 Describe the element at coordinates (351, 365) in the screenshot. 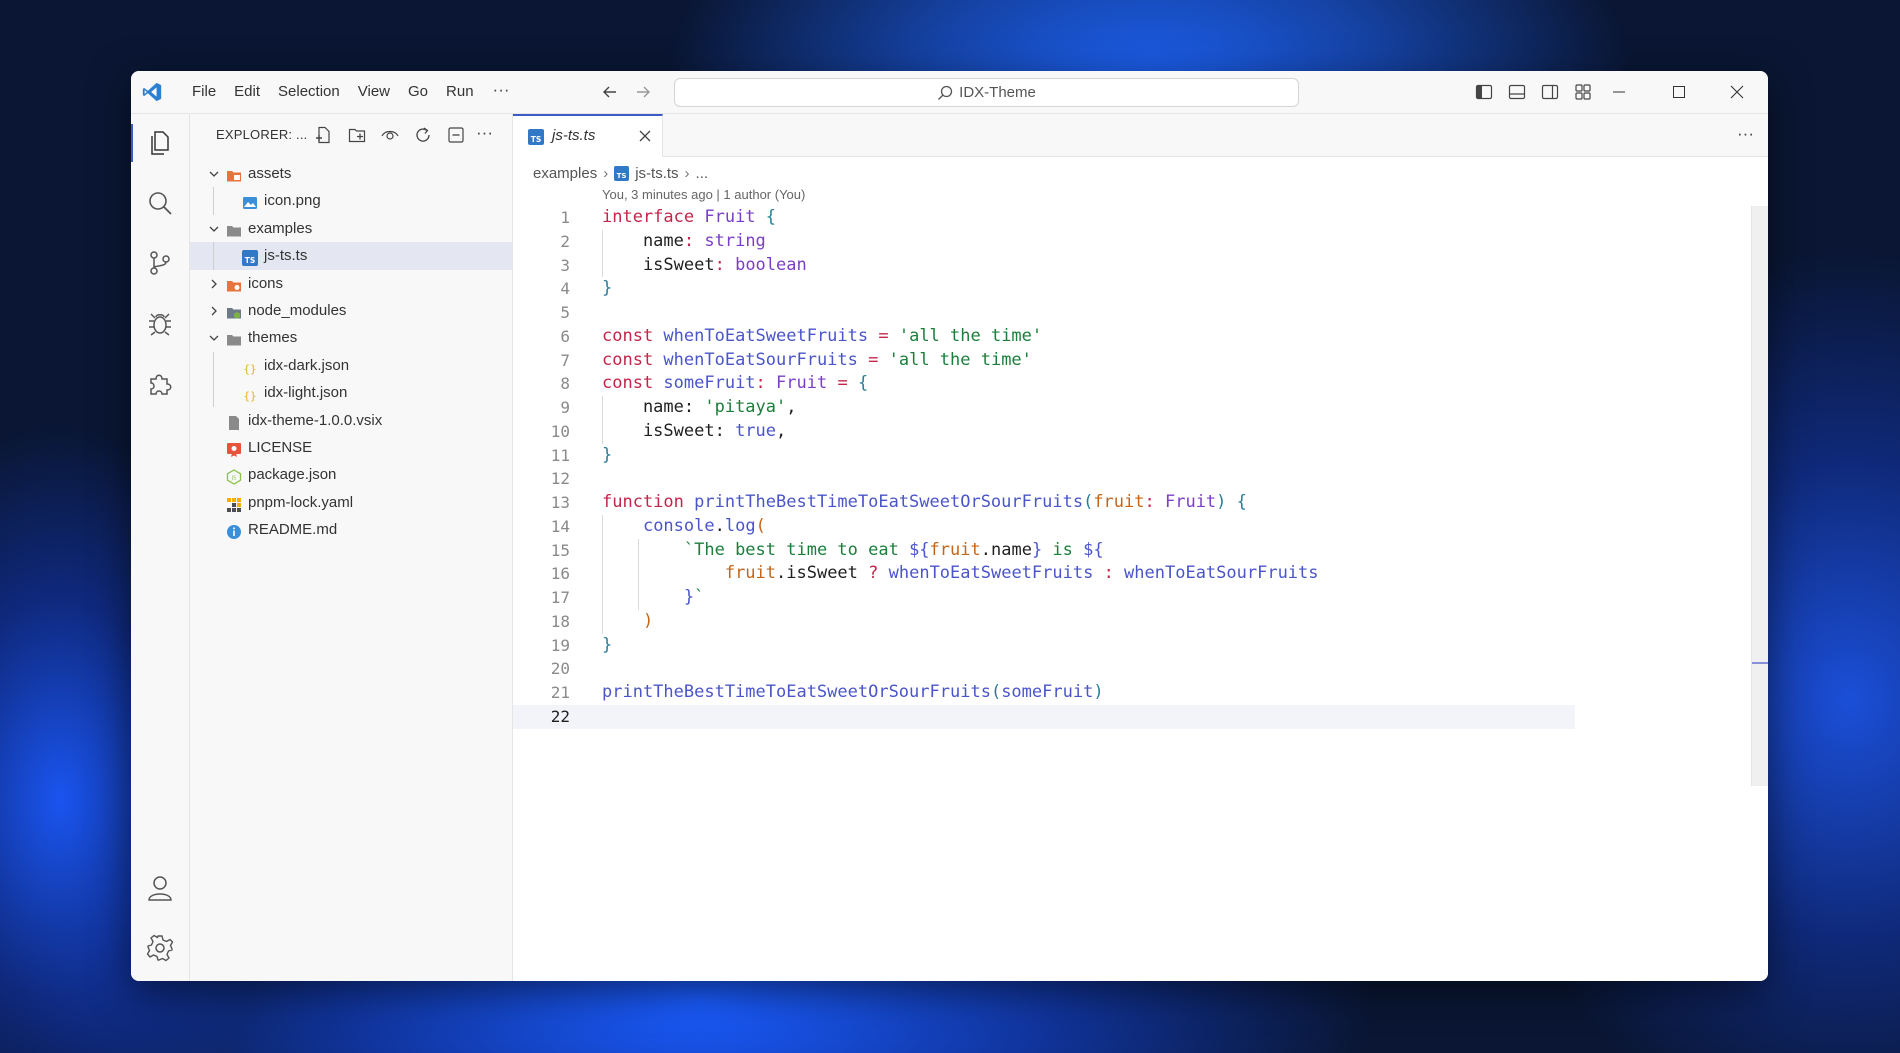

I see `tree-item-idx-dark-json: {} idx-dark.json` at that location.